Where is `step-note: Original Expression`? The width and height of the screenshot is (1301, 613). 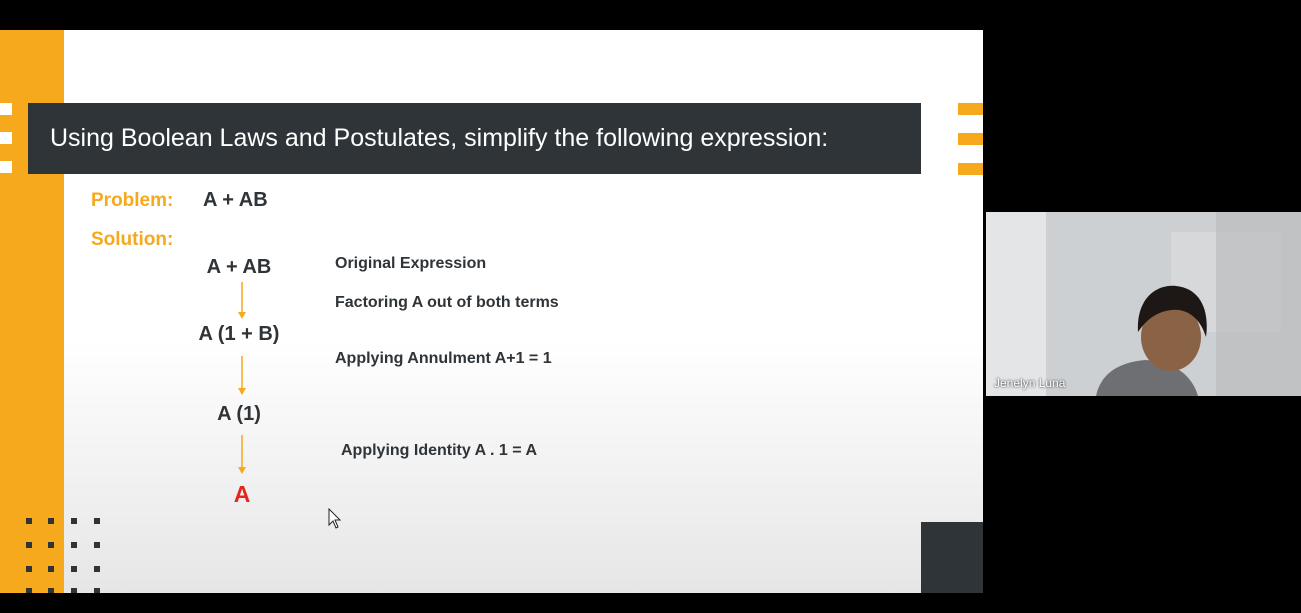
step-note: Original Expression is located at coordinates (411, 263).